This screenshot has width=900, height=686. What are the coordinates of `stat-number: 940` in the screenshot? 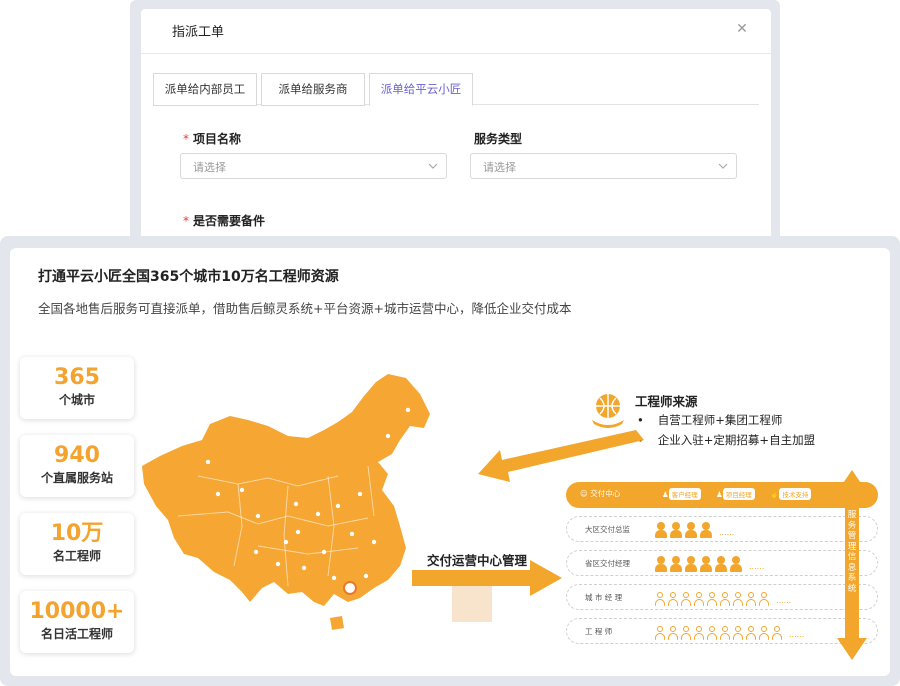 It's located at (77, 455).